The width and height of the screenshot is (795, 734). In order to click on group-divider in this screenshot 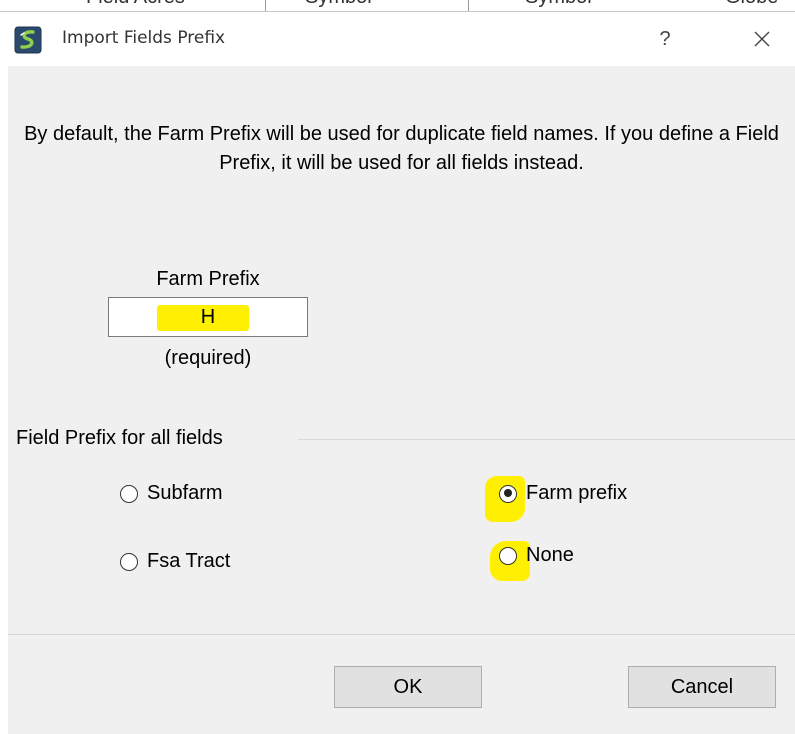, I will do `click(546, 439)`.